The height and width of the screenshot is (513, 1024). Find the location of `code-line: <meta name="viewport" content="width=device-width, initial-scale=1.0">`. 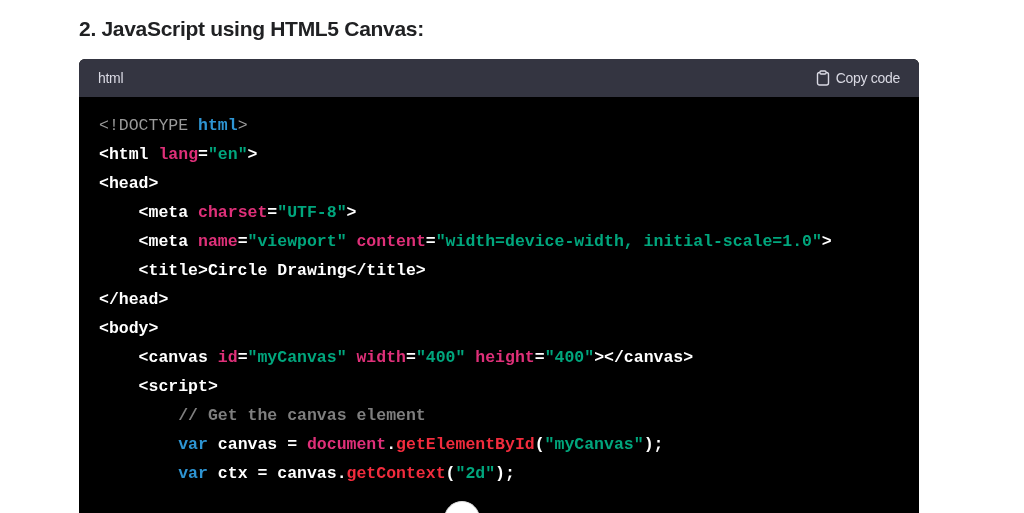

code-line: <meta name="viewport" content="width=device-width, initial-scale=1.0"> is located at coordinates (484, 241).